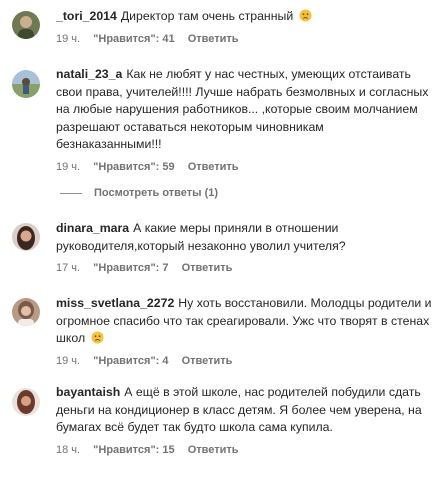 The width and height of the screenshot is (440, 480). What do you see at coordinates (244, 39) in the screenshot?
I see `comment-meta: 19 ч. "Нравится": 41 Ответить` at bounding box center [244, 39].